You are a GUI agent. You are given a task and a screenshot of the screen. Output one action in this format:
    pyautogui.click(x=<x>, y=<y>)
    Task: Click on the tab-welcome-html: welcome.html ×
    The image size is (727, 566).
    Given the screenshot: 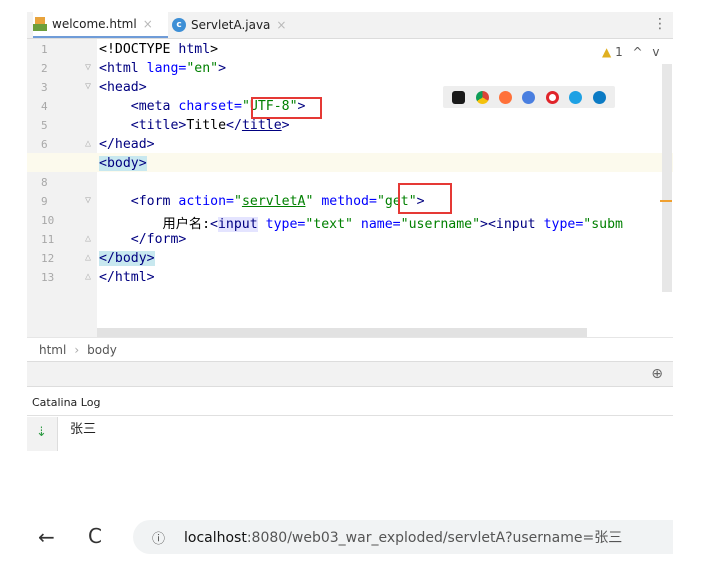 What is the action you would take?
    pyautogui.click(x=100, y=25)
    